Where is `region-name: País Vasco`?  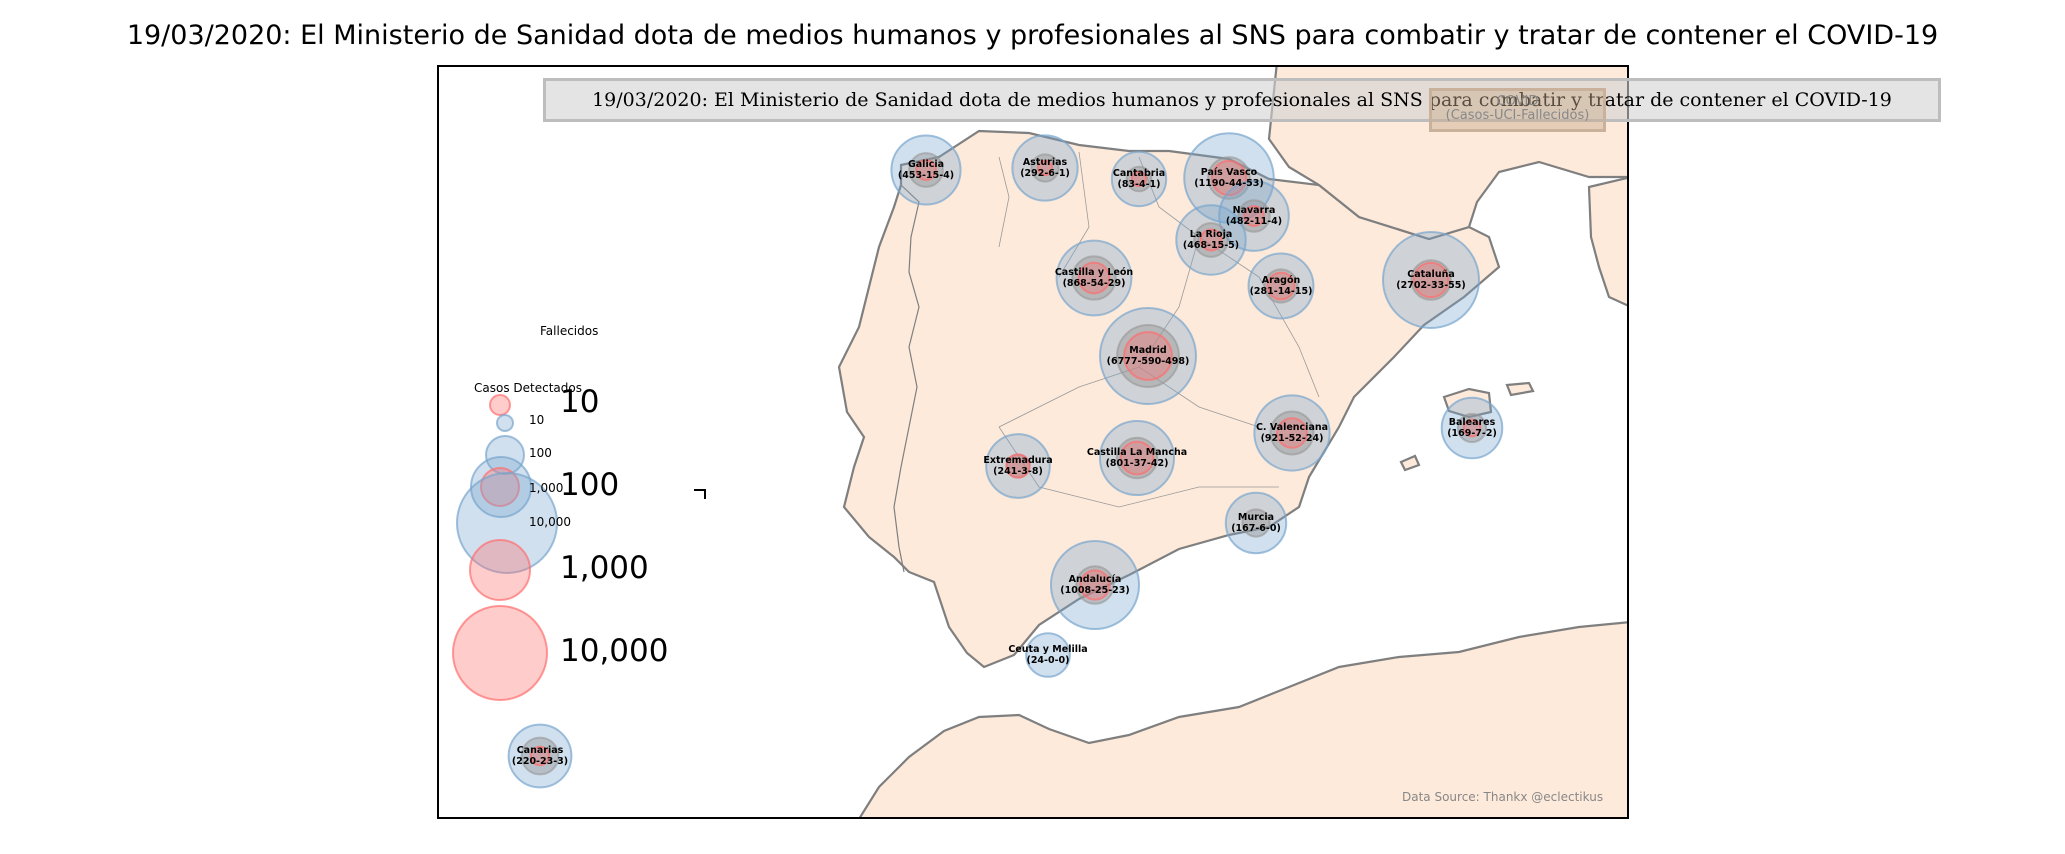
region-name: País Vasco is located at coordinates (1229, 172).